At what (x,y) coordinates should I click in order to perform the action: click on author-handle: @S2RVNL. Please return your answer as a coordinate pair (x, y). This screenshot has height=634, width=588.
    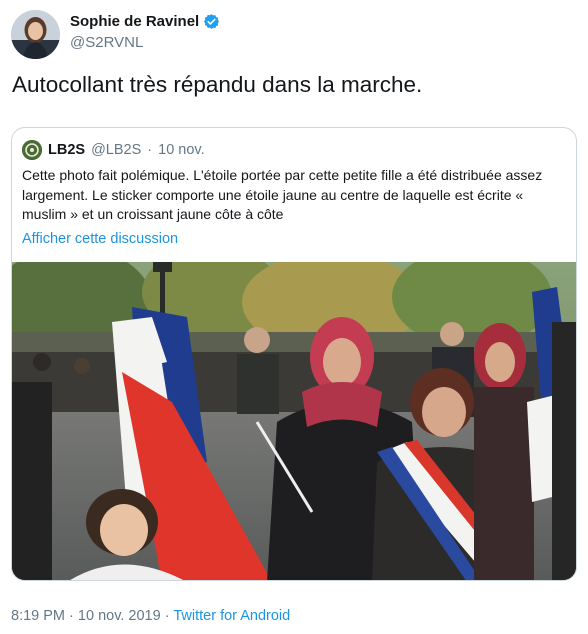
    Looking at the image, I should click on (106, 42).